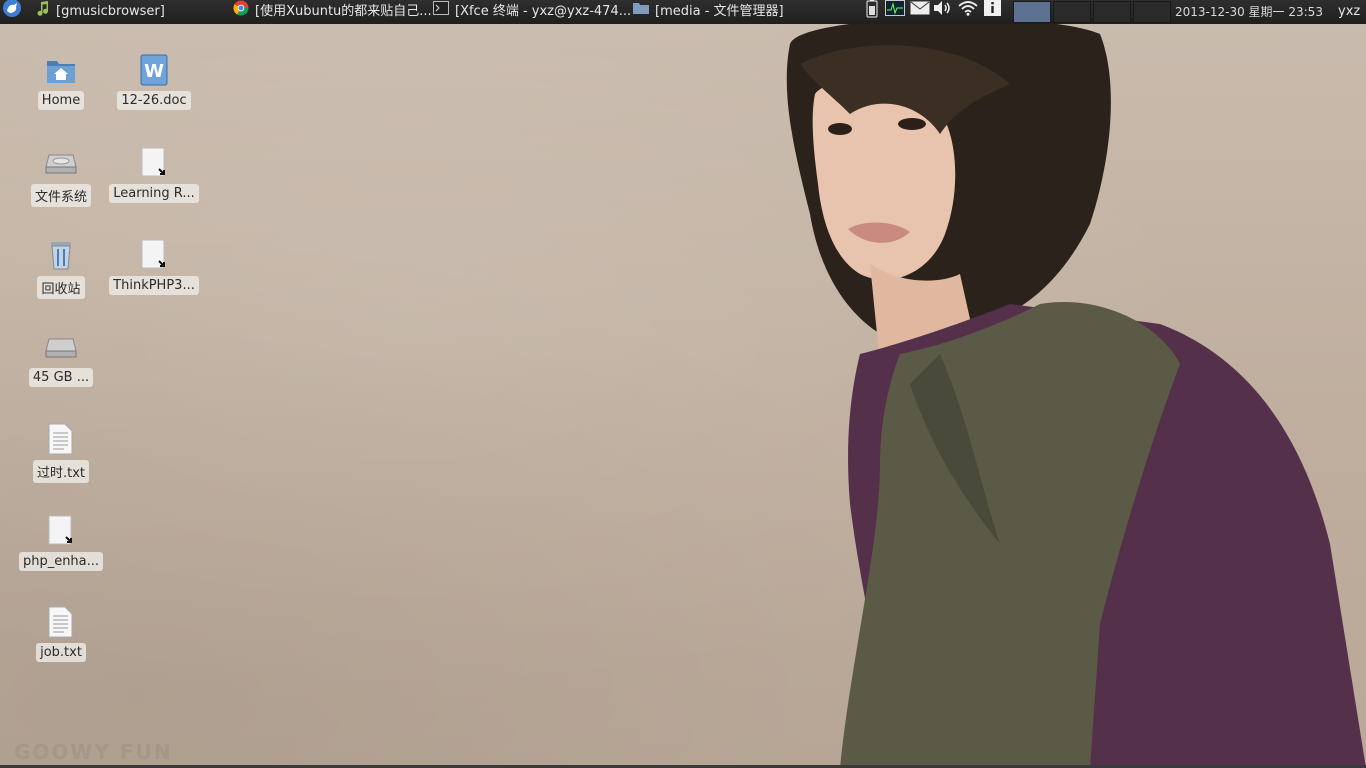 The height and width of the screenshot is (768, 1366). I want to click on battery-icon, so click(872, 13).